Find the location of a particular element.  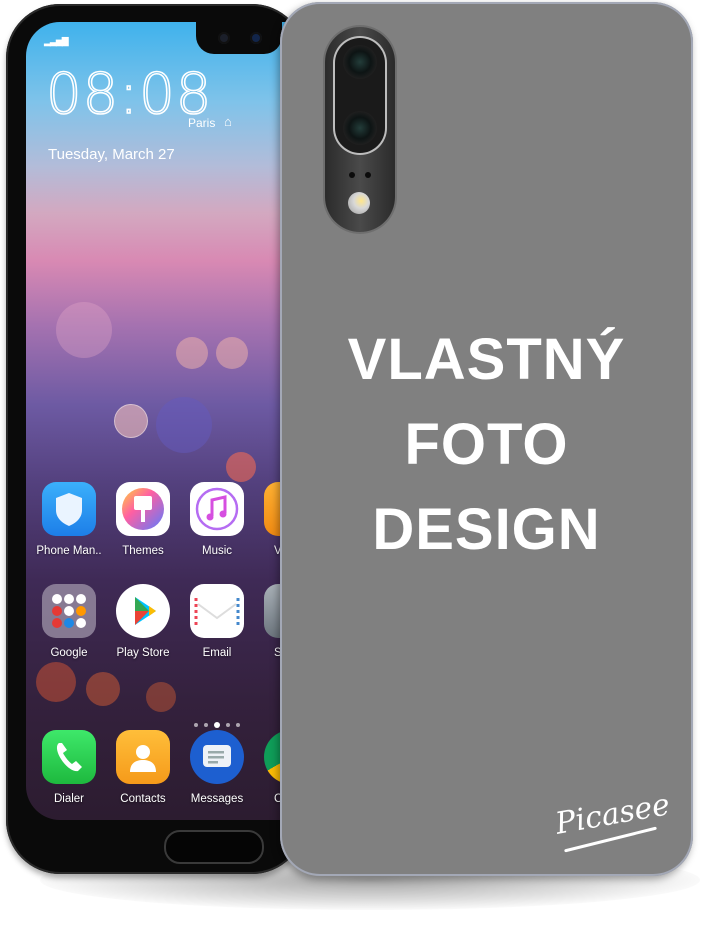

music-note-icon is located at coordinates (217, 509).